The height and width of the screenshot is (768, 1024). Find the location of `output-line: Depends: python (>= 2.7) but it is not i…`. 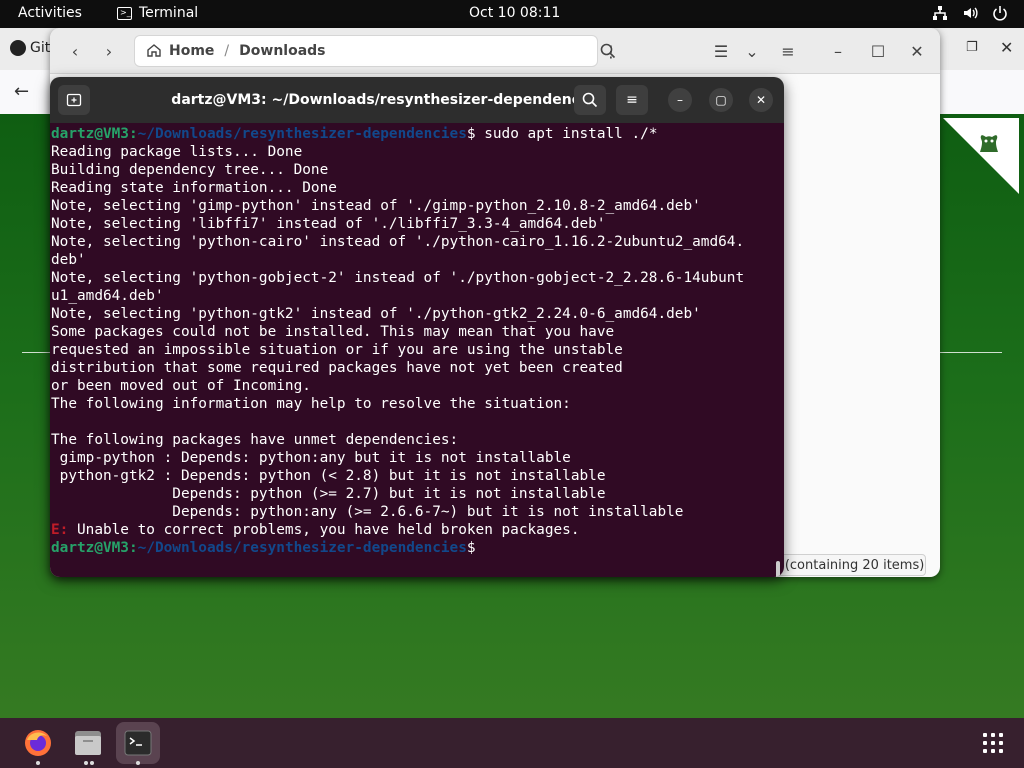

output-line: Depends: python (>= 2.7) but it is not i… is located at coordinates (328, 494).